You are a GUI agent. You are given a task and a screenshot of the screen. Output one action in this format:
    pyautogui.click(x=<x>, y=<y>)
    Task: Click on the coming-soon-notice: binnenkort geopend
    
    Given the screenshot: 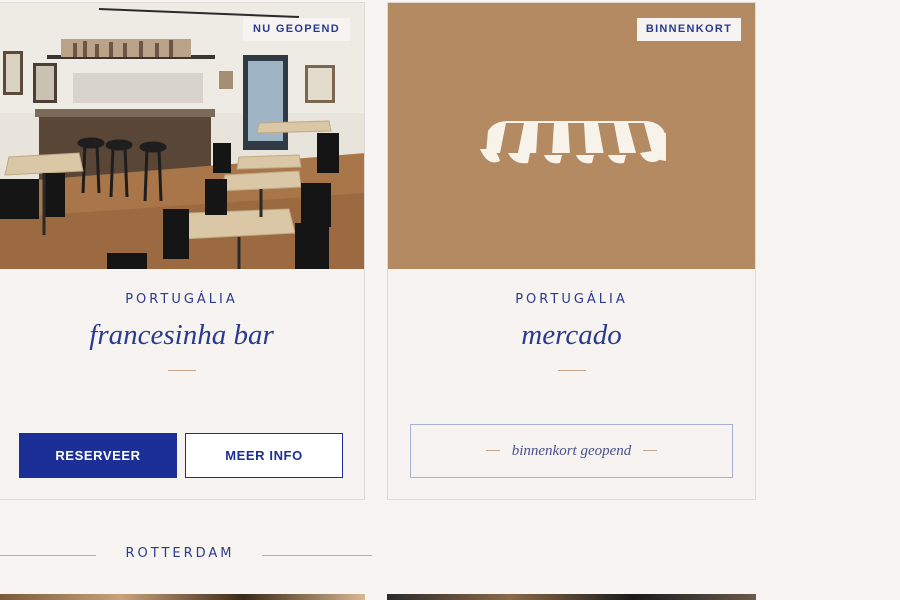 What is the action you would take?
    pyautogui.click(x=571, y=451)
    